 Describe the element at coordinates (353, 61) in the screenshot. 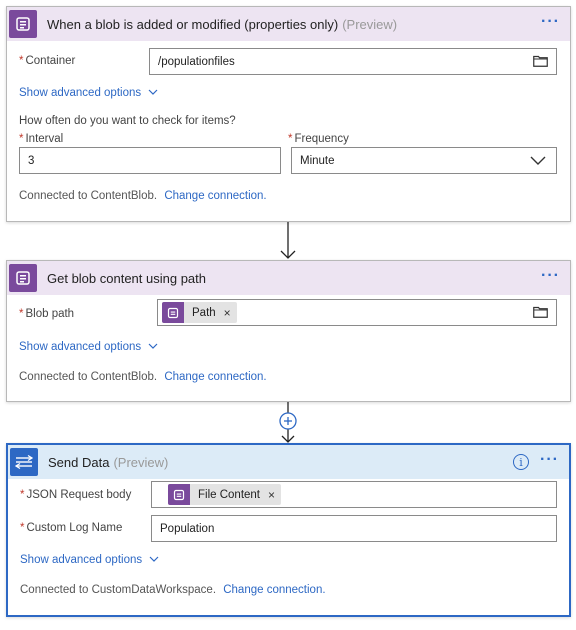

I see `container-field: /populationfiles` at that location.